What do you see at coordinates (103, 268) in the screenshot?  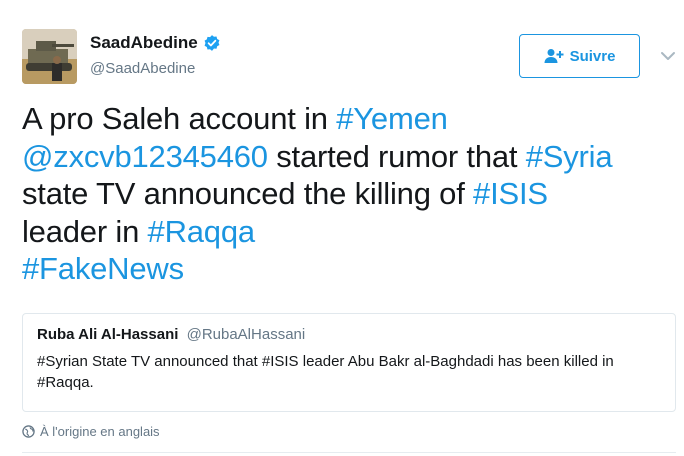 I see `tweet-link: #FakeNews` at bounding box center [103, 268].